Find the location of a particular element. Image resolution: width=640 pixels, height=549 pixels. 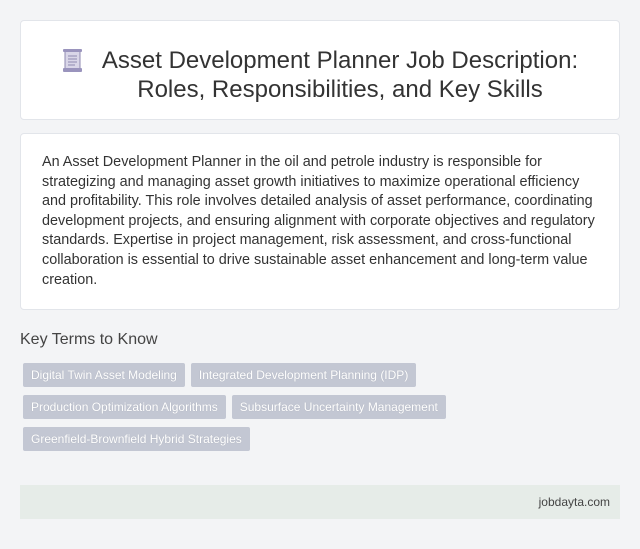

document-icon is located at coordinates (73, 61).